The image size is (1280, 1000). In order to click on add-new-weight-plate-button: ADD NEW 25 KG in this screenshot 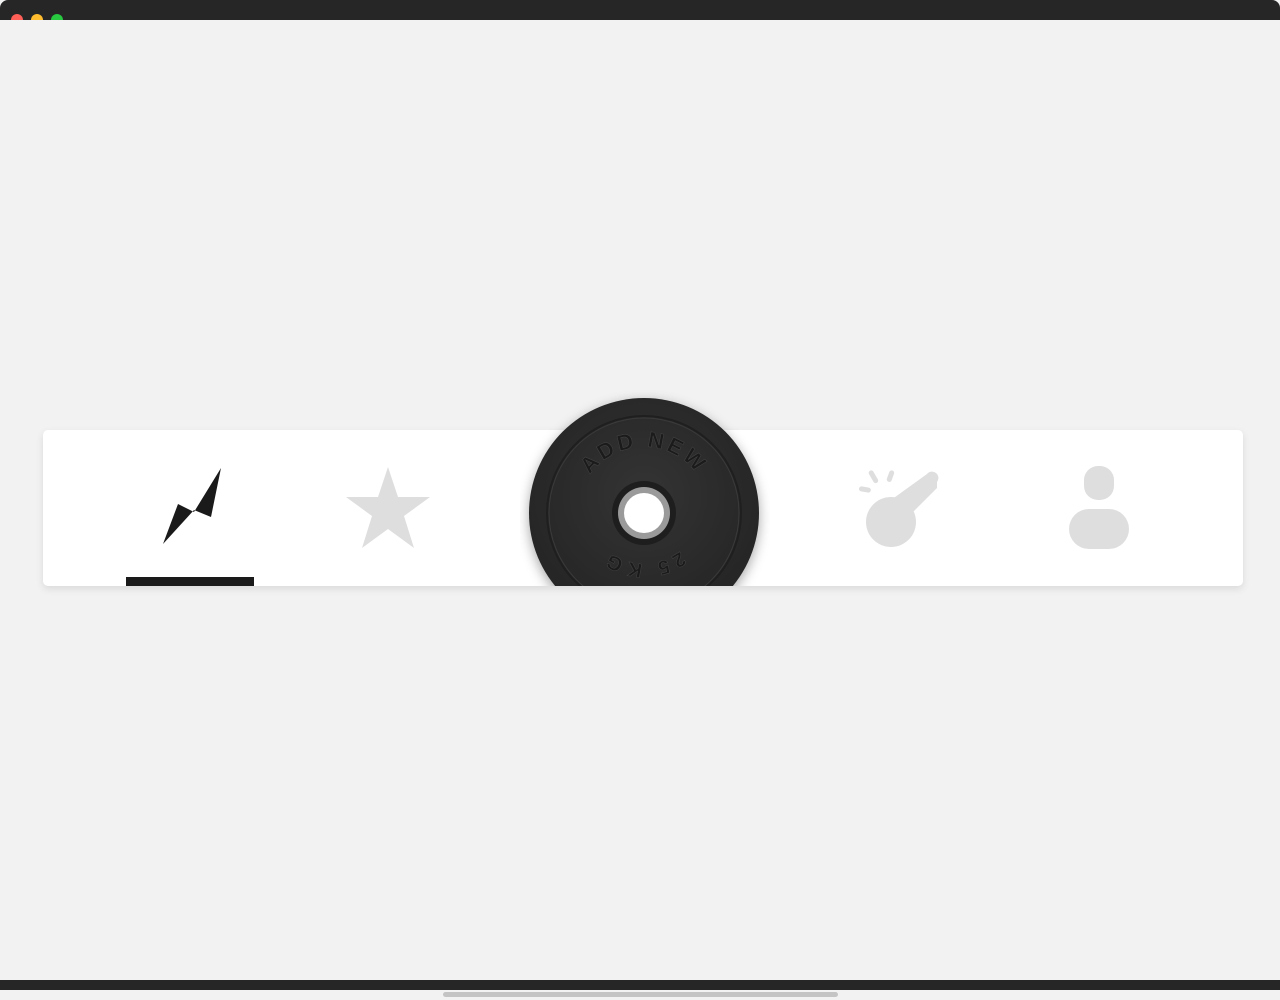, I will do `click(644, 491)`.